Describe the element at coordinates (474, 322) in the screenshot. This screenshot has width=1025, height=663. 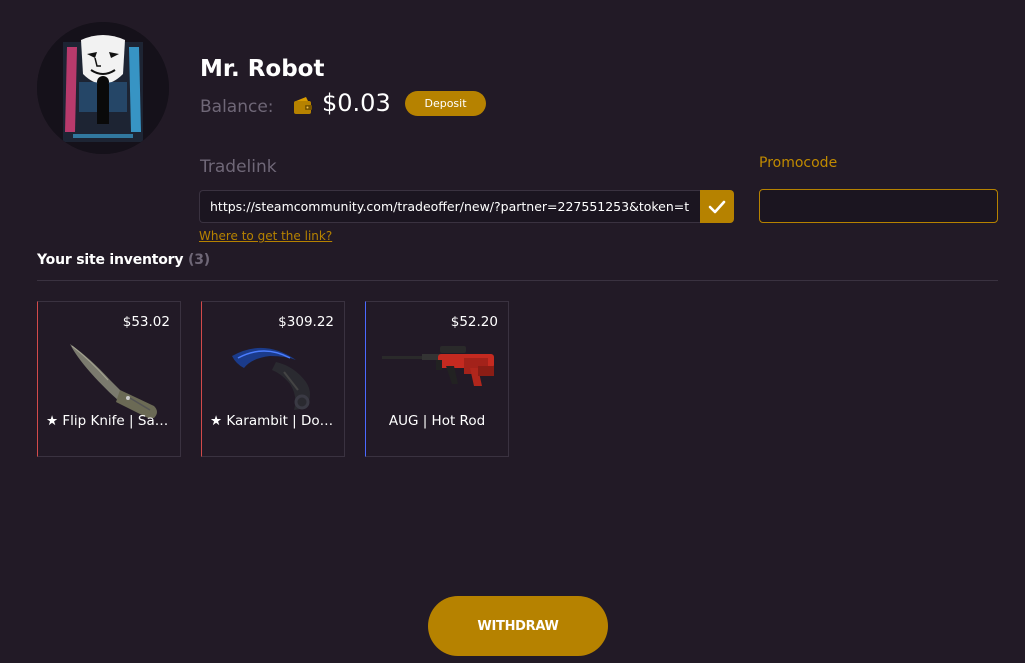
I see `item-price: $52.20` at that location.